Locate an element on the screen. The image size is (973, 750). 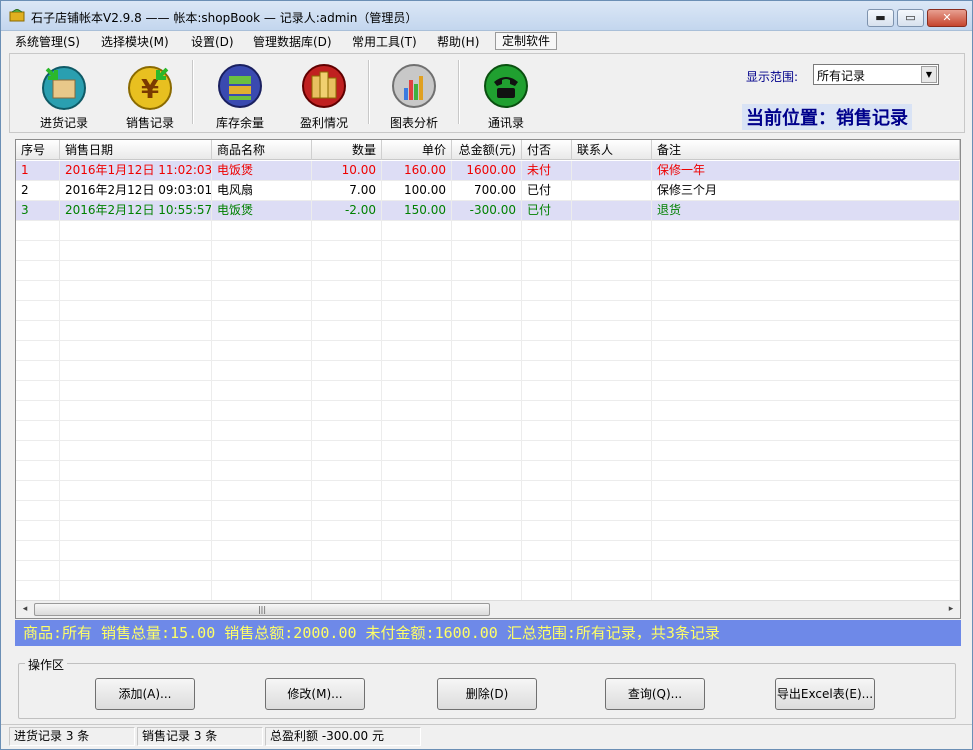
horizontal-scrollbar: ◂ ||| ▸ is located at coordinates (488, 609).